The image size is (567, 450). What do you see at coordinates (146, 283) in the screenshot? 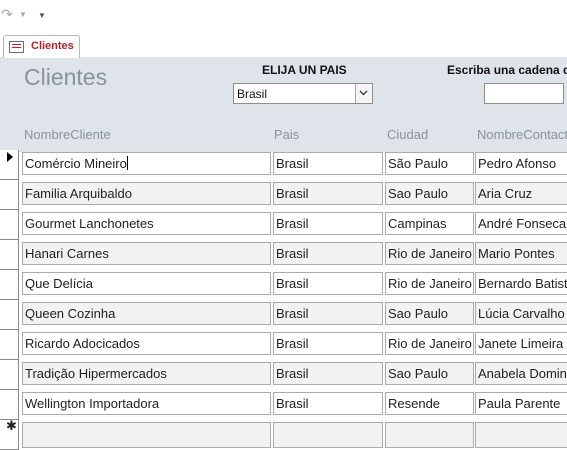
I see `nombrecliente-field: Que Delícia` at bounding box center [146, 283].